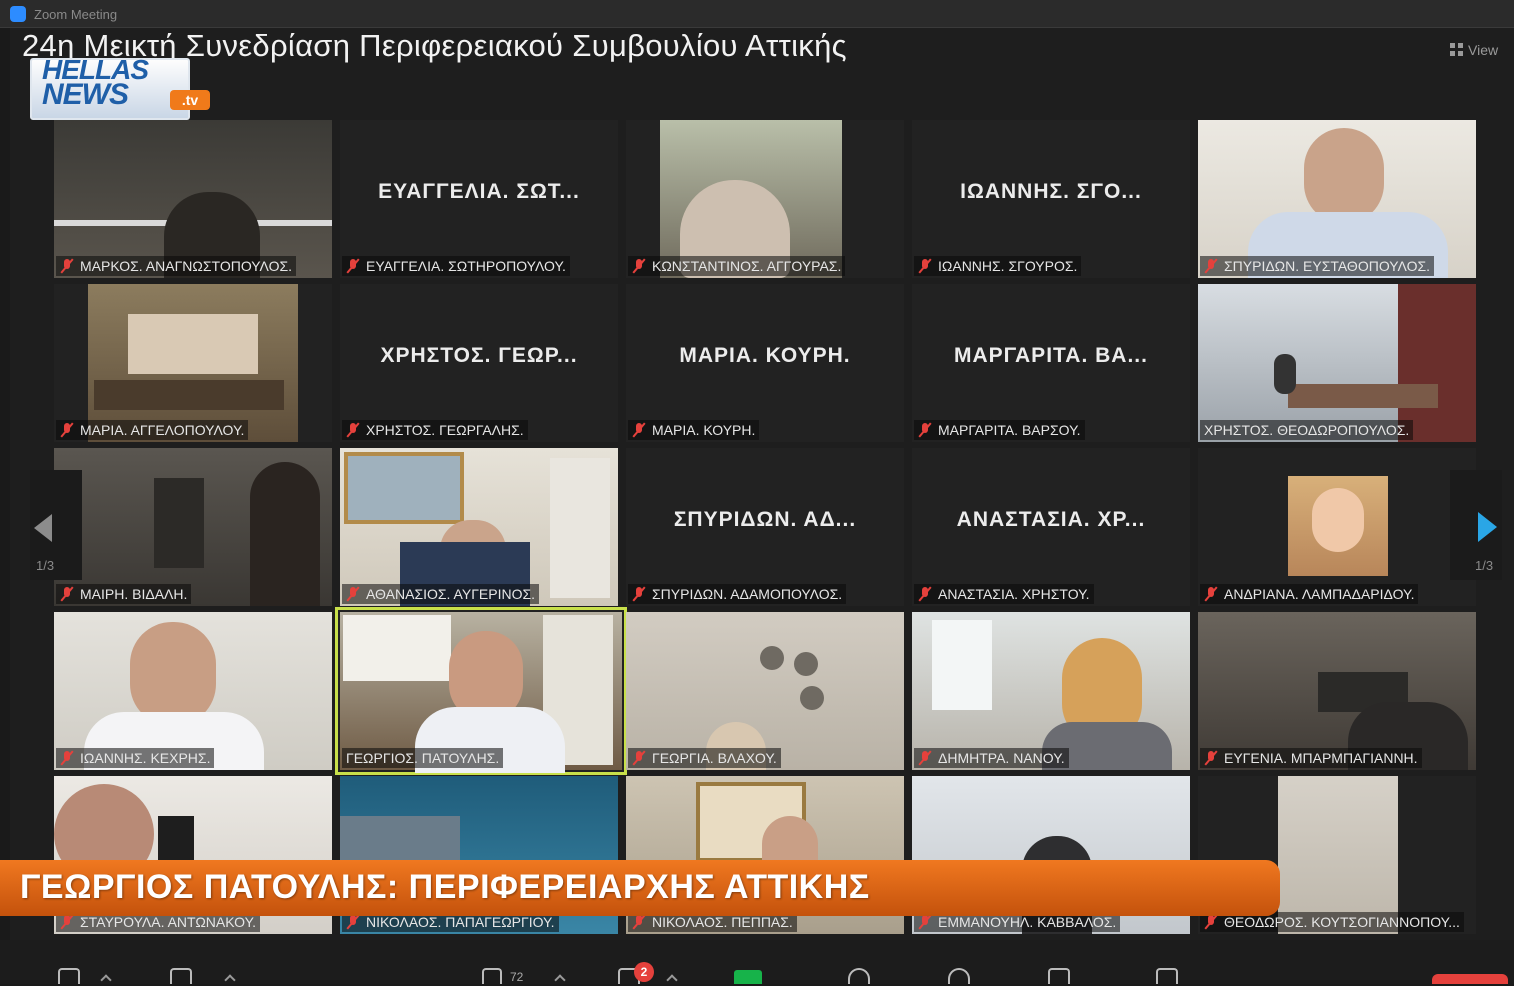 This screenshot has height=986, width=1514. What do you see at coordinates (69, 976) in the screenshot?
I see `unmute-button` at bounding box center [69, 976].